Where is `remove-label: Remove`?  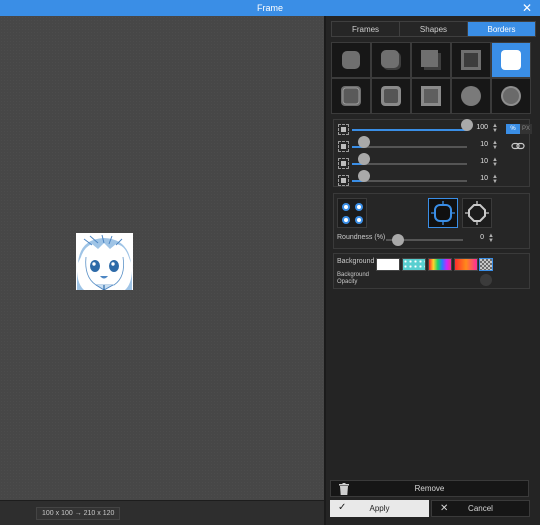 remove-label: Remove is located at coordinates (429, 488).